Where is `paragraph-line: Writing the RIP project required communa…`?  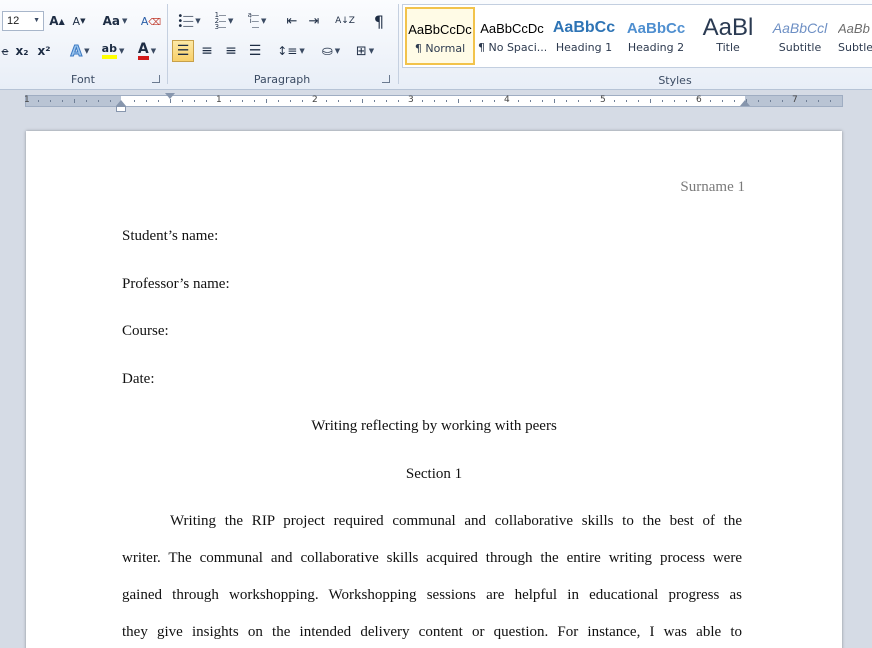
paragraph-line: Writing the RIP project required communa… is located at coordinates (456, 521).